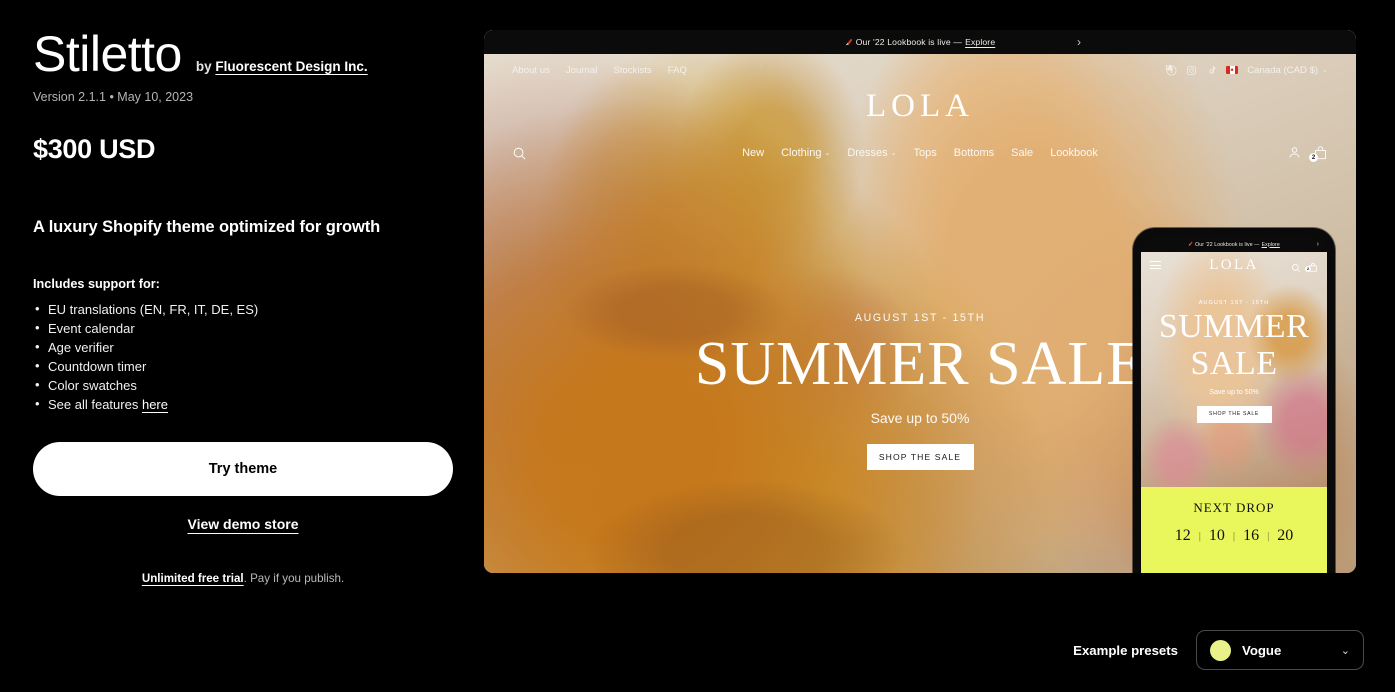 Image resolution: width=1395 pixels, height=692 pixels. Describe the element at coordinates (1234, 326) in the screenshot. I see `mobile-hero-title-line1: SUMMER` at that location.